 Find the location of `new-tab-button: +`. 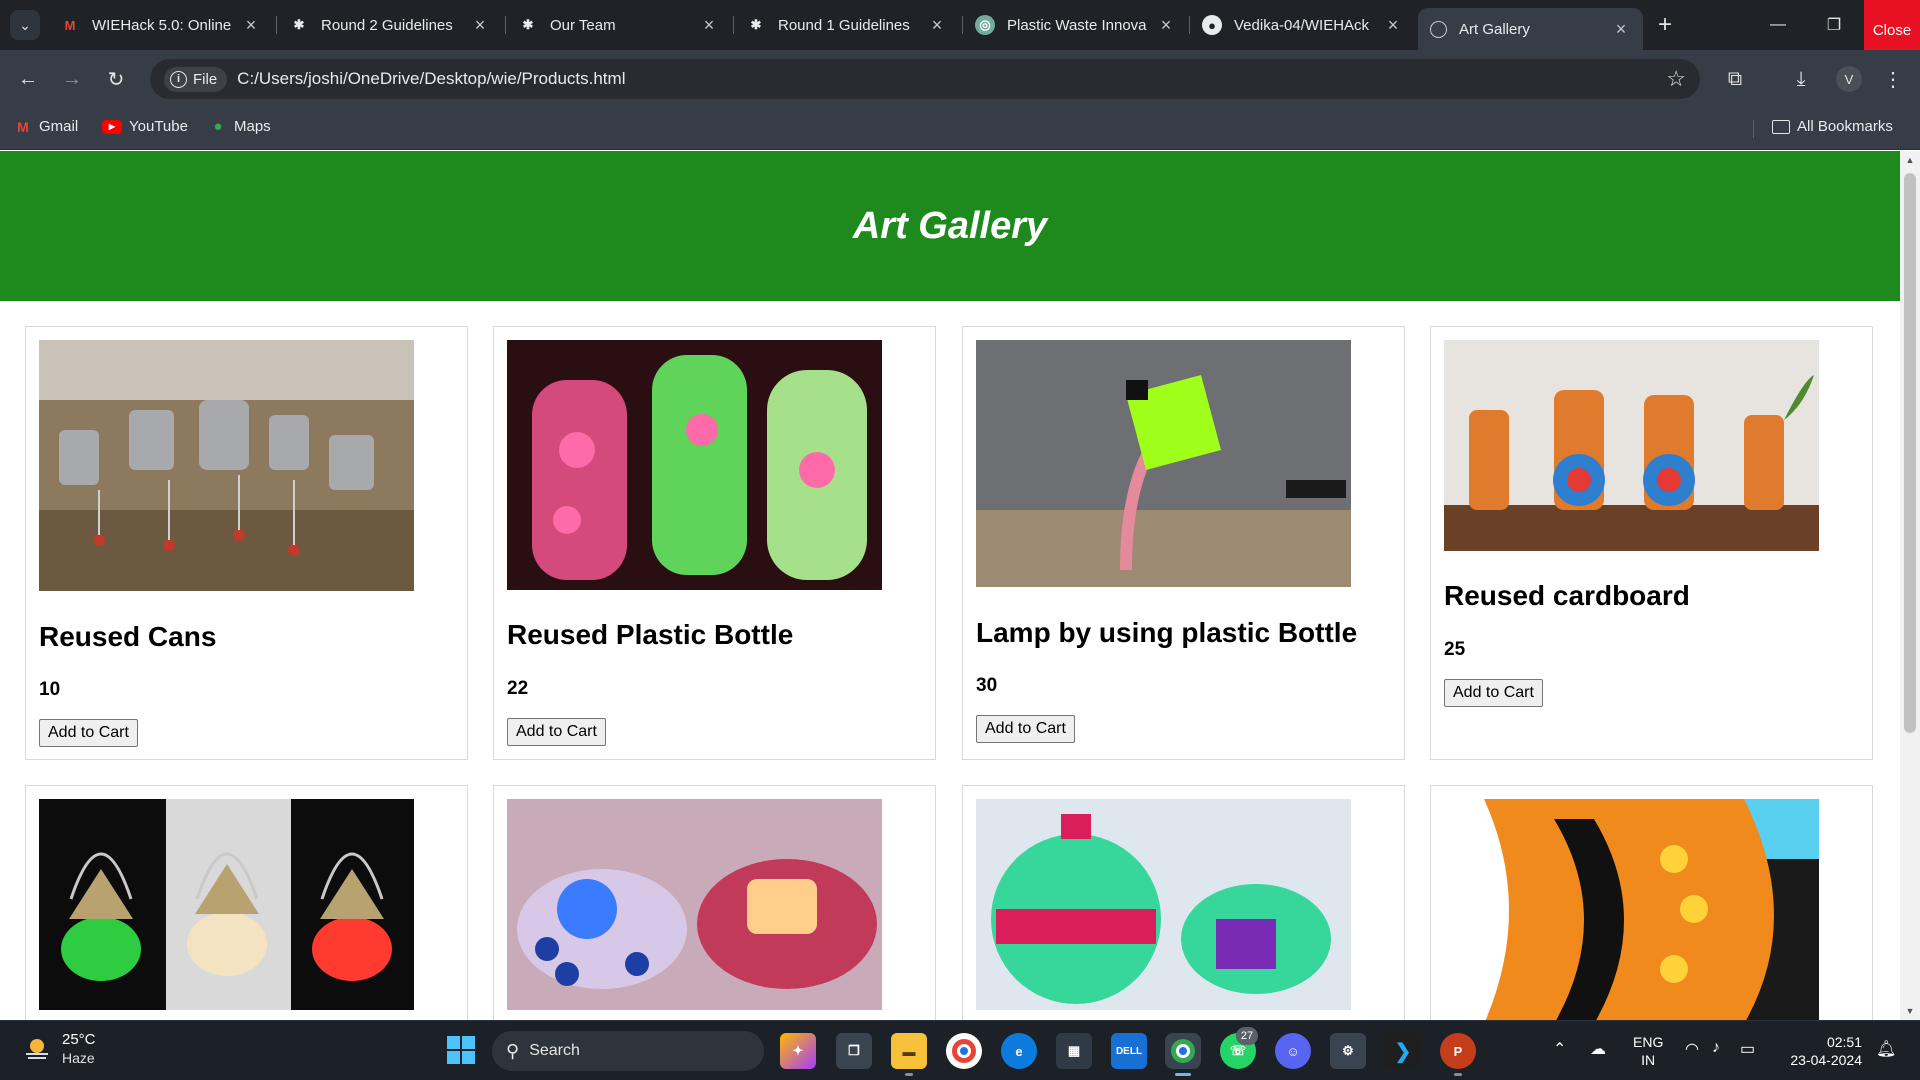

new-tab-button: + is located at coordinates (1665, 25).